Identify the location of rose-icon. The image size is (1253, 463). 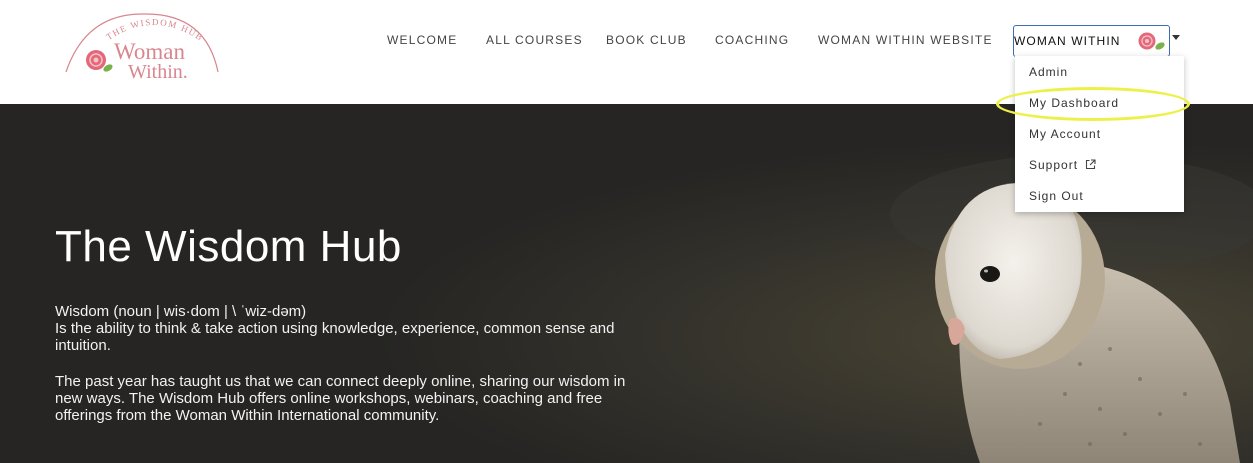
(99, 61).